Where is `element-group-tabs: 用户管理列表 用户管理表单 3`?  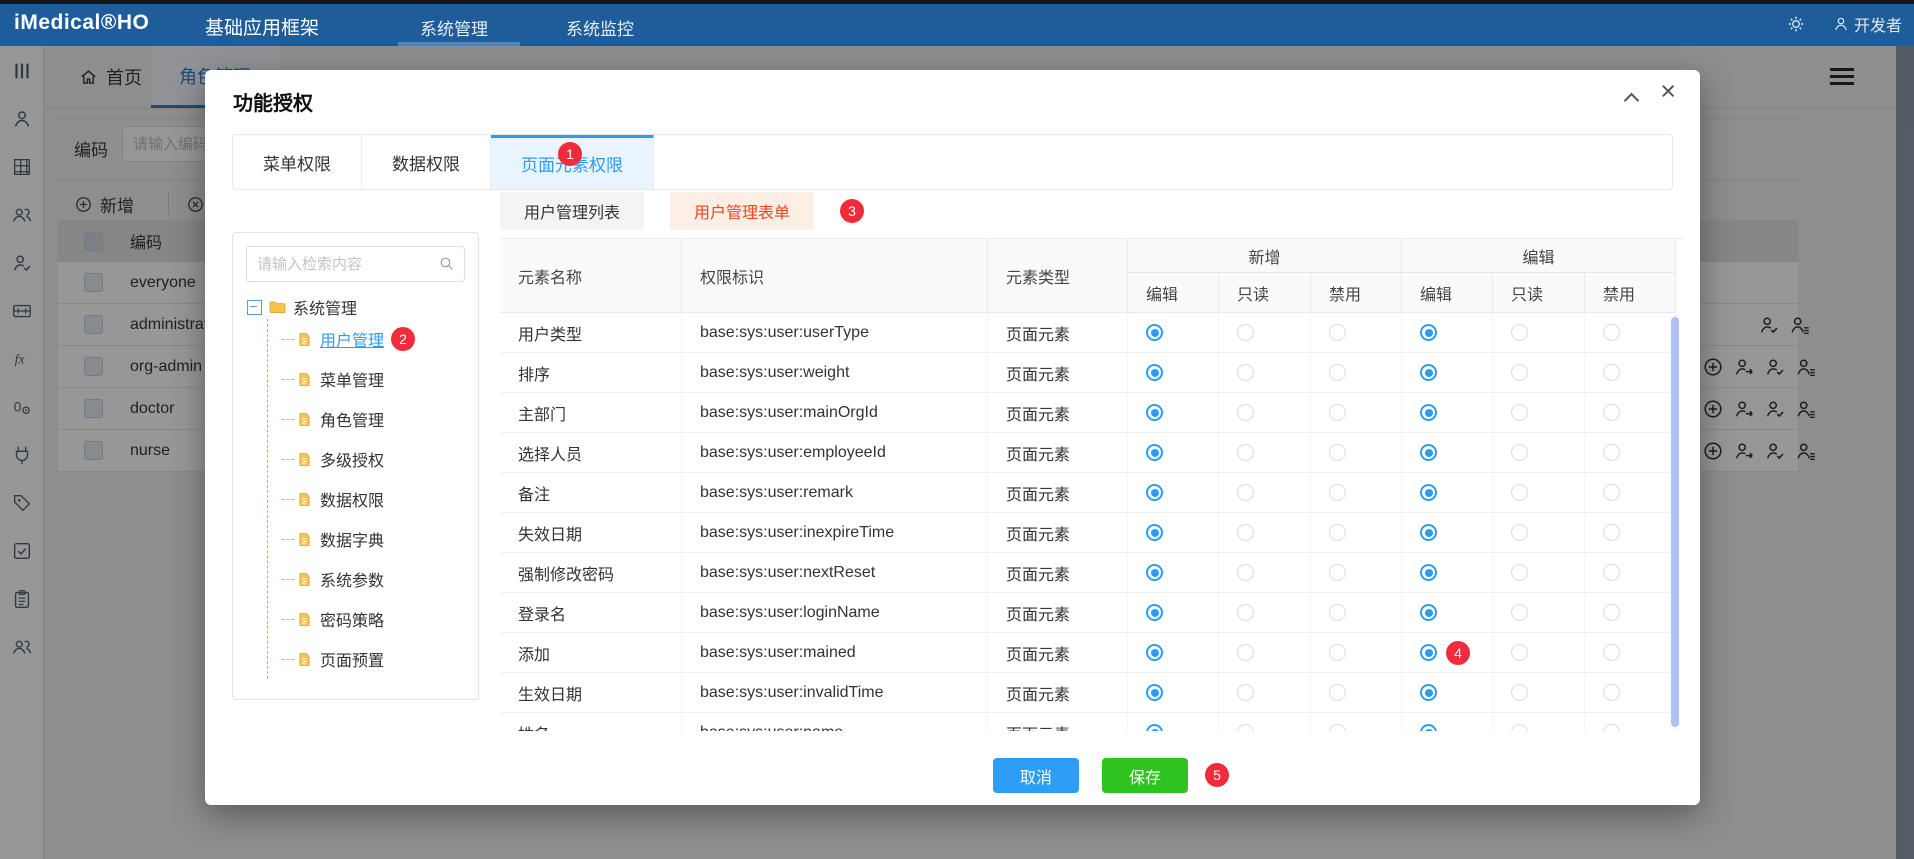
element-group-tabs: 用户管理列表 用户管理表单 3 is located at coordinates (682, 211).